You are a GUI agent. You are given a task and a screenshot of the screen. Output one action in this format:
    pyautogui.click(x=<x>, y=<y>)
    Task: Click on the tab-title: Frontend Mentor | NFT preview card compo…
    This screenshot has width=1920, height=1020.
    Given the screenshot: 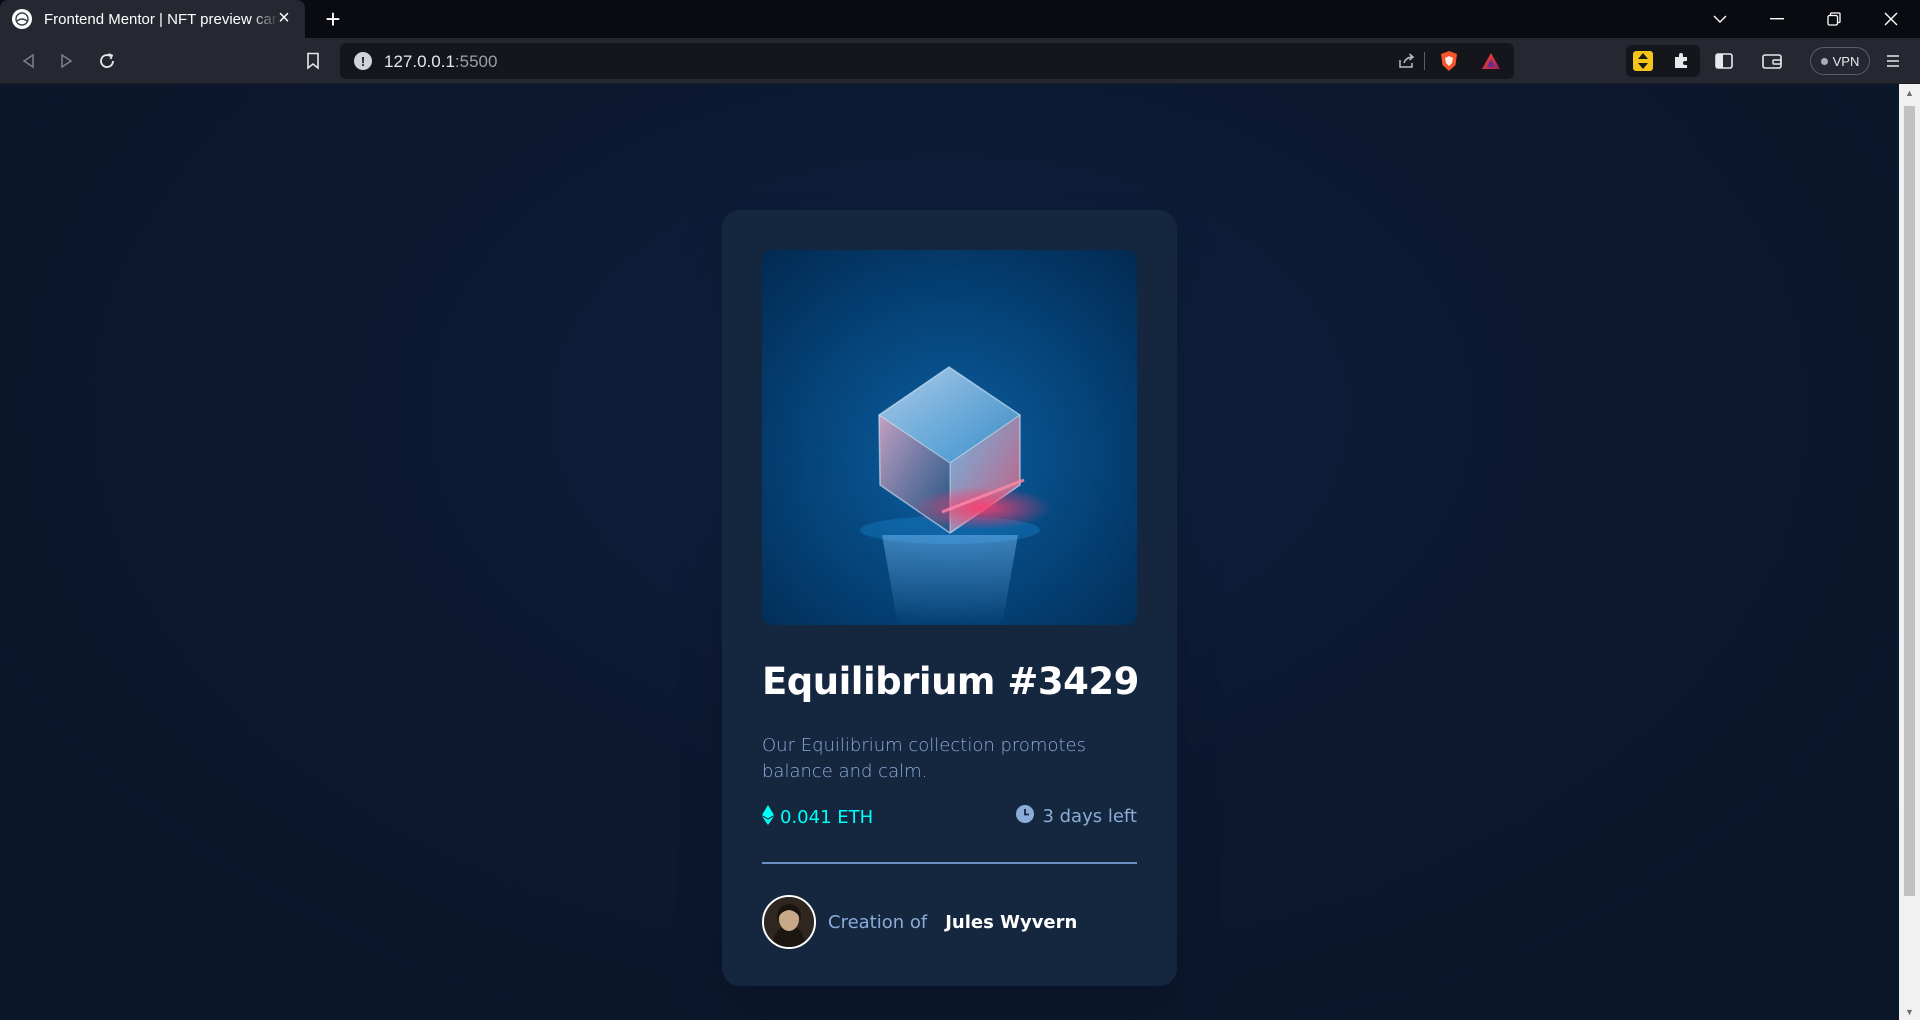 What is the action you would take?
    pyautogui.click(x=161, y=19)
    